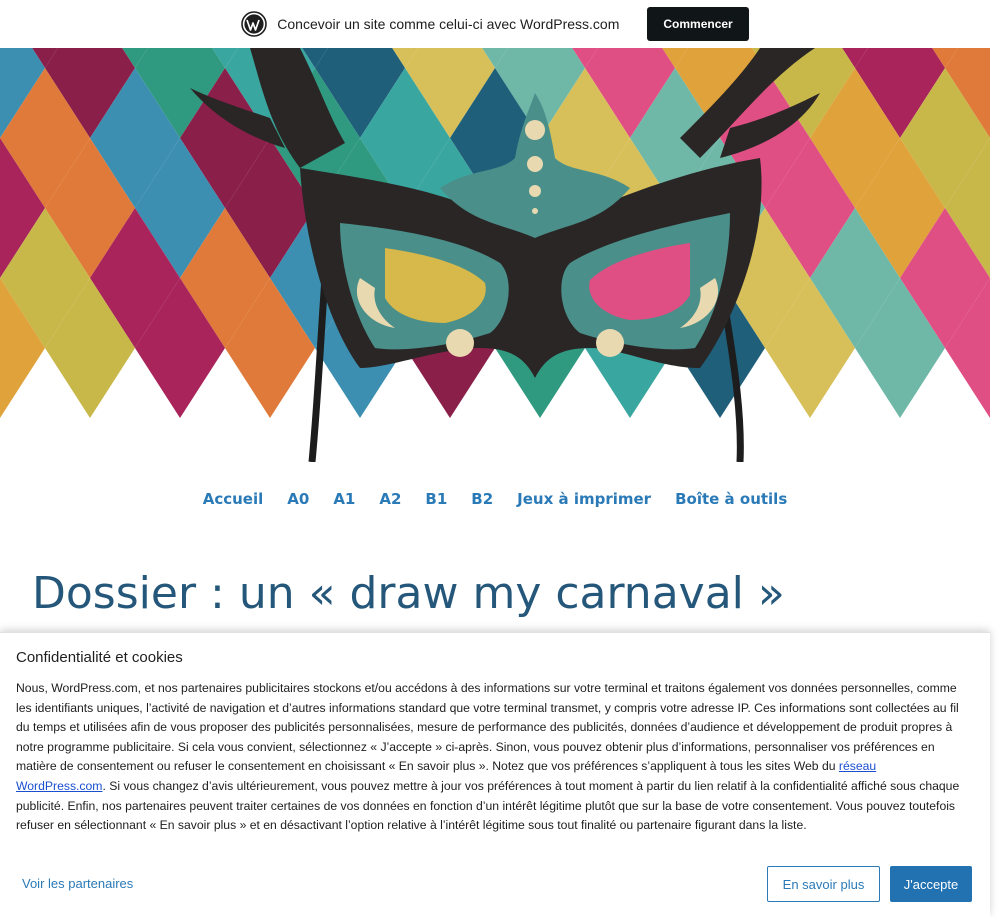 The width and height of the screenshot is (1000, 917). Describe the element at coordinates (77, 883) in the screenshot. I see `view-partners-link: Voir les partenaires` at that location.